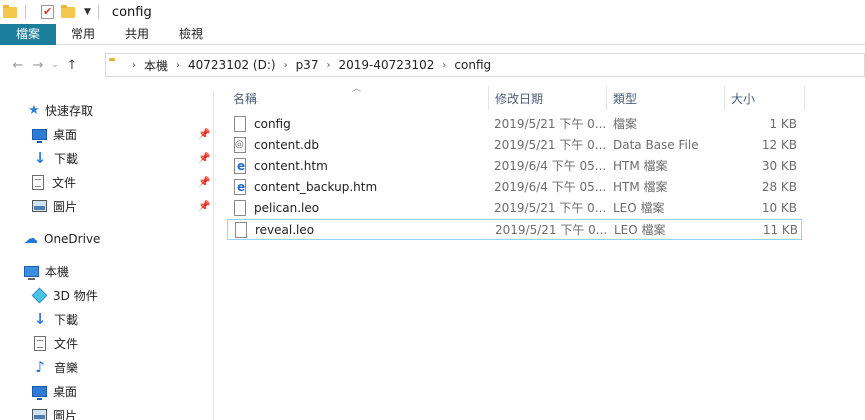  I want to click on breadcrumb-drive: 40723102 (D:), so click(232, 65).